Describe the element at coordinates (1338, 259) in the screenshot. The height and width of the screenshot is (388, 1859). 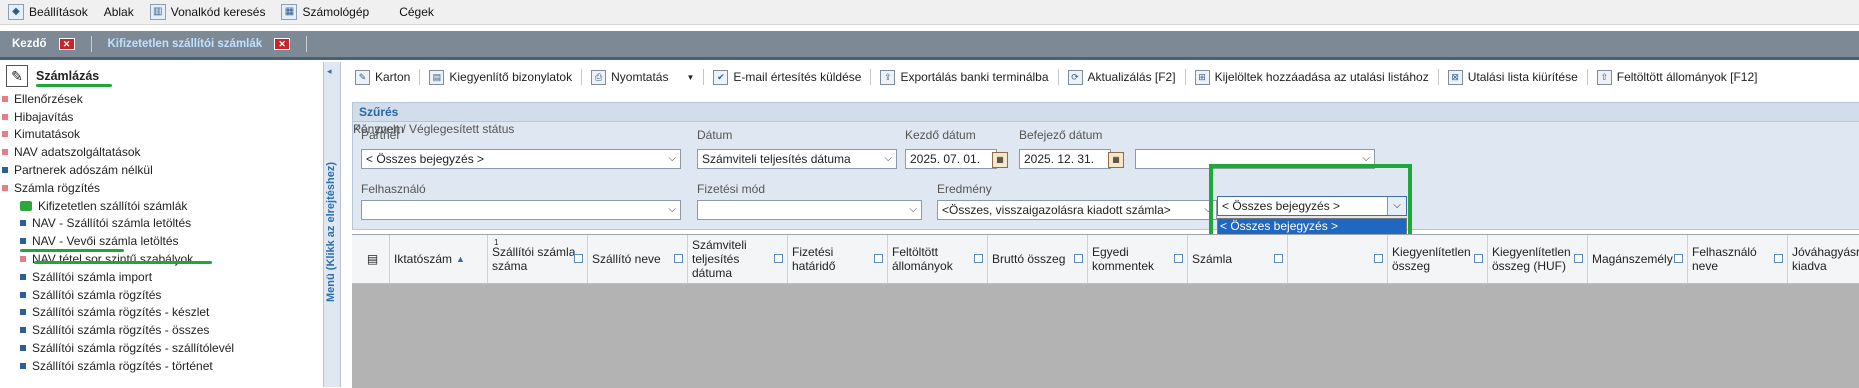
I see `column-header` at that location.